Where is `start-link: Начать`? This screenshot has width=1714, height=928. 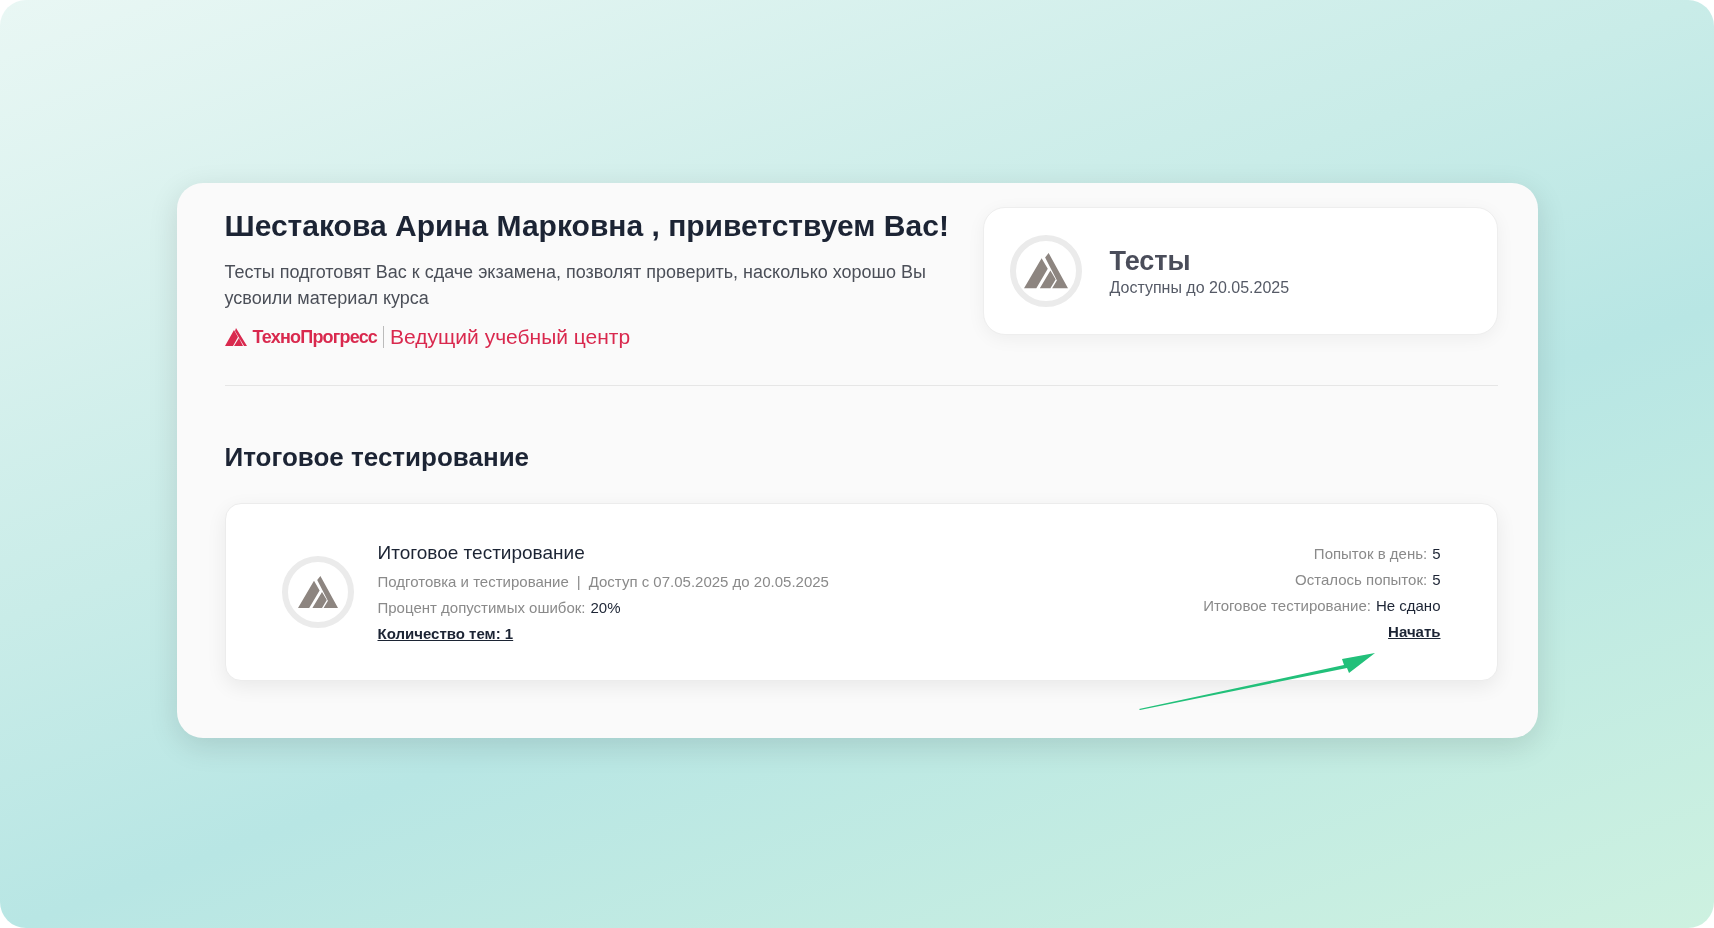 start-link: Начать is located at coordinates (1414, 631).